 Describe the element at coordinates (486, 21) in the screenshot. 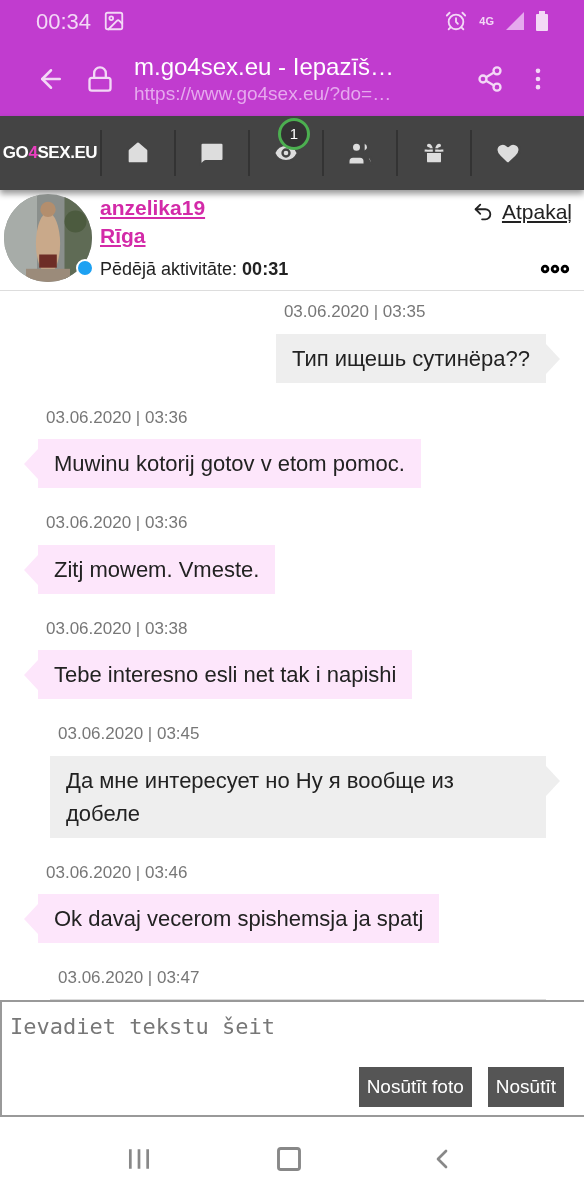

I see `network-label: 4G` at that location.